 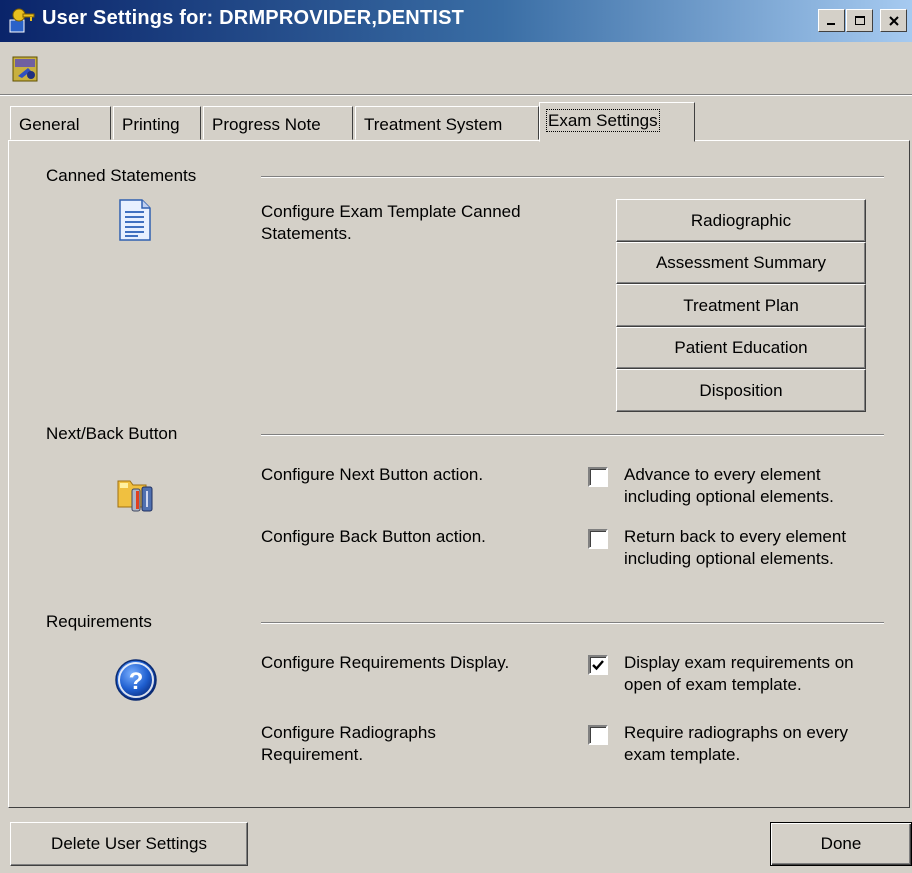 I want to click on help-icon: ?, so click(x=136, y=680).